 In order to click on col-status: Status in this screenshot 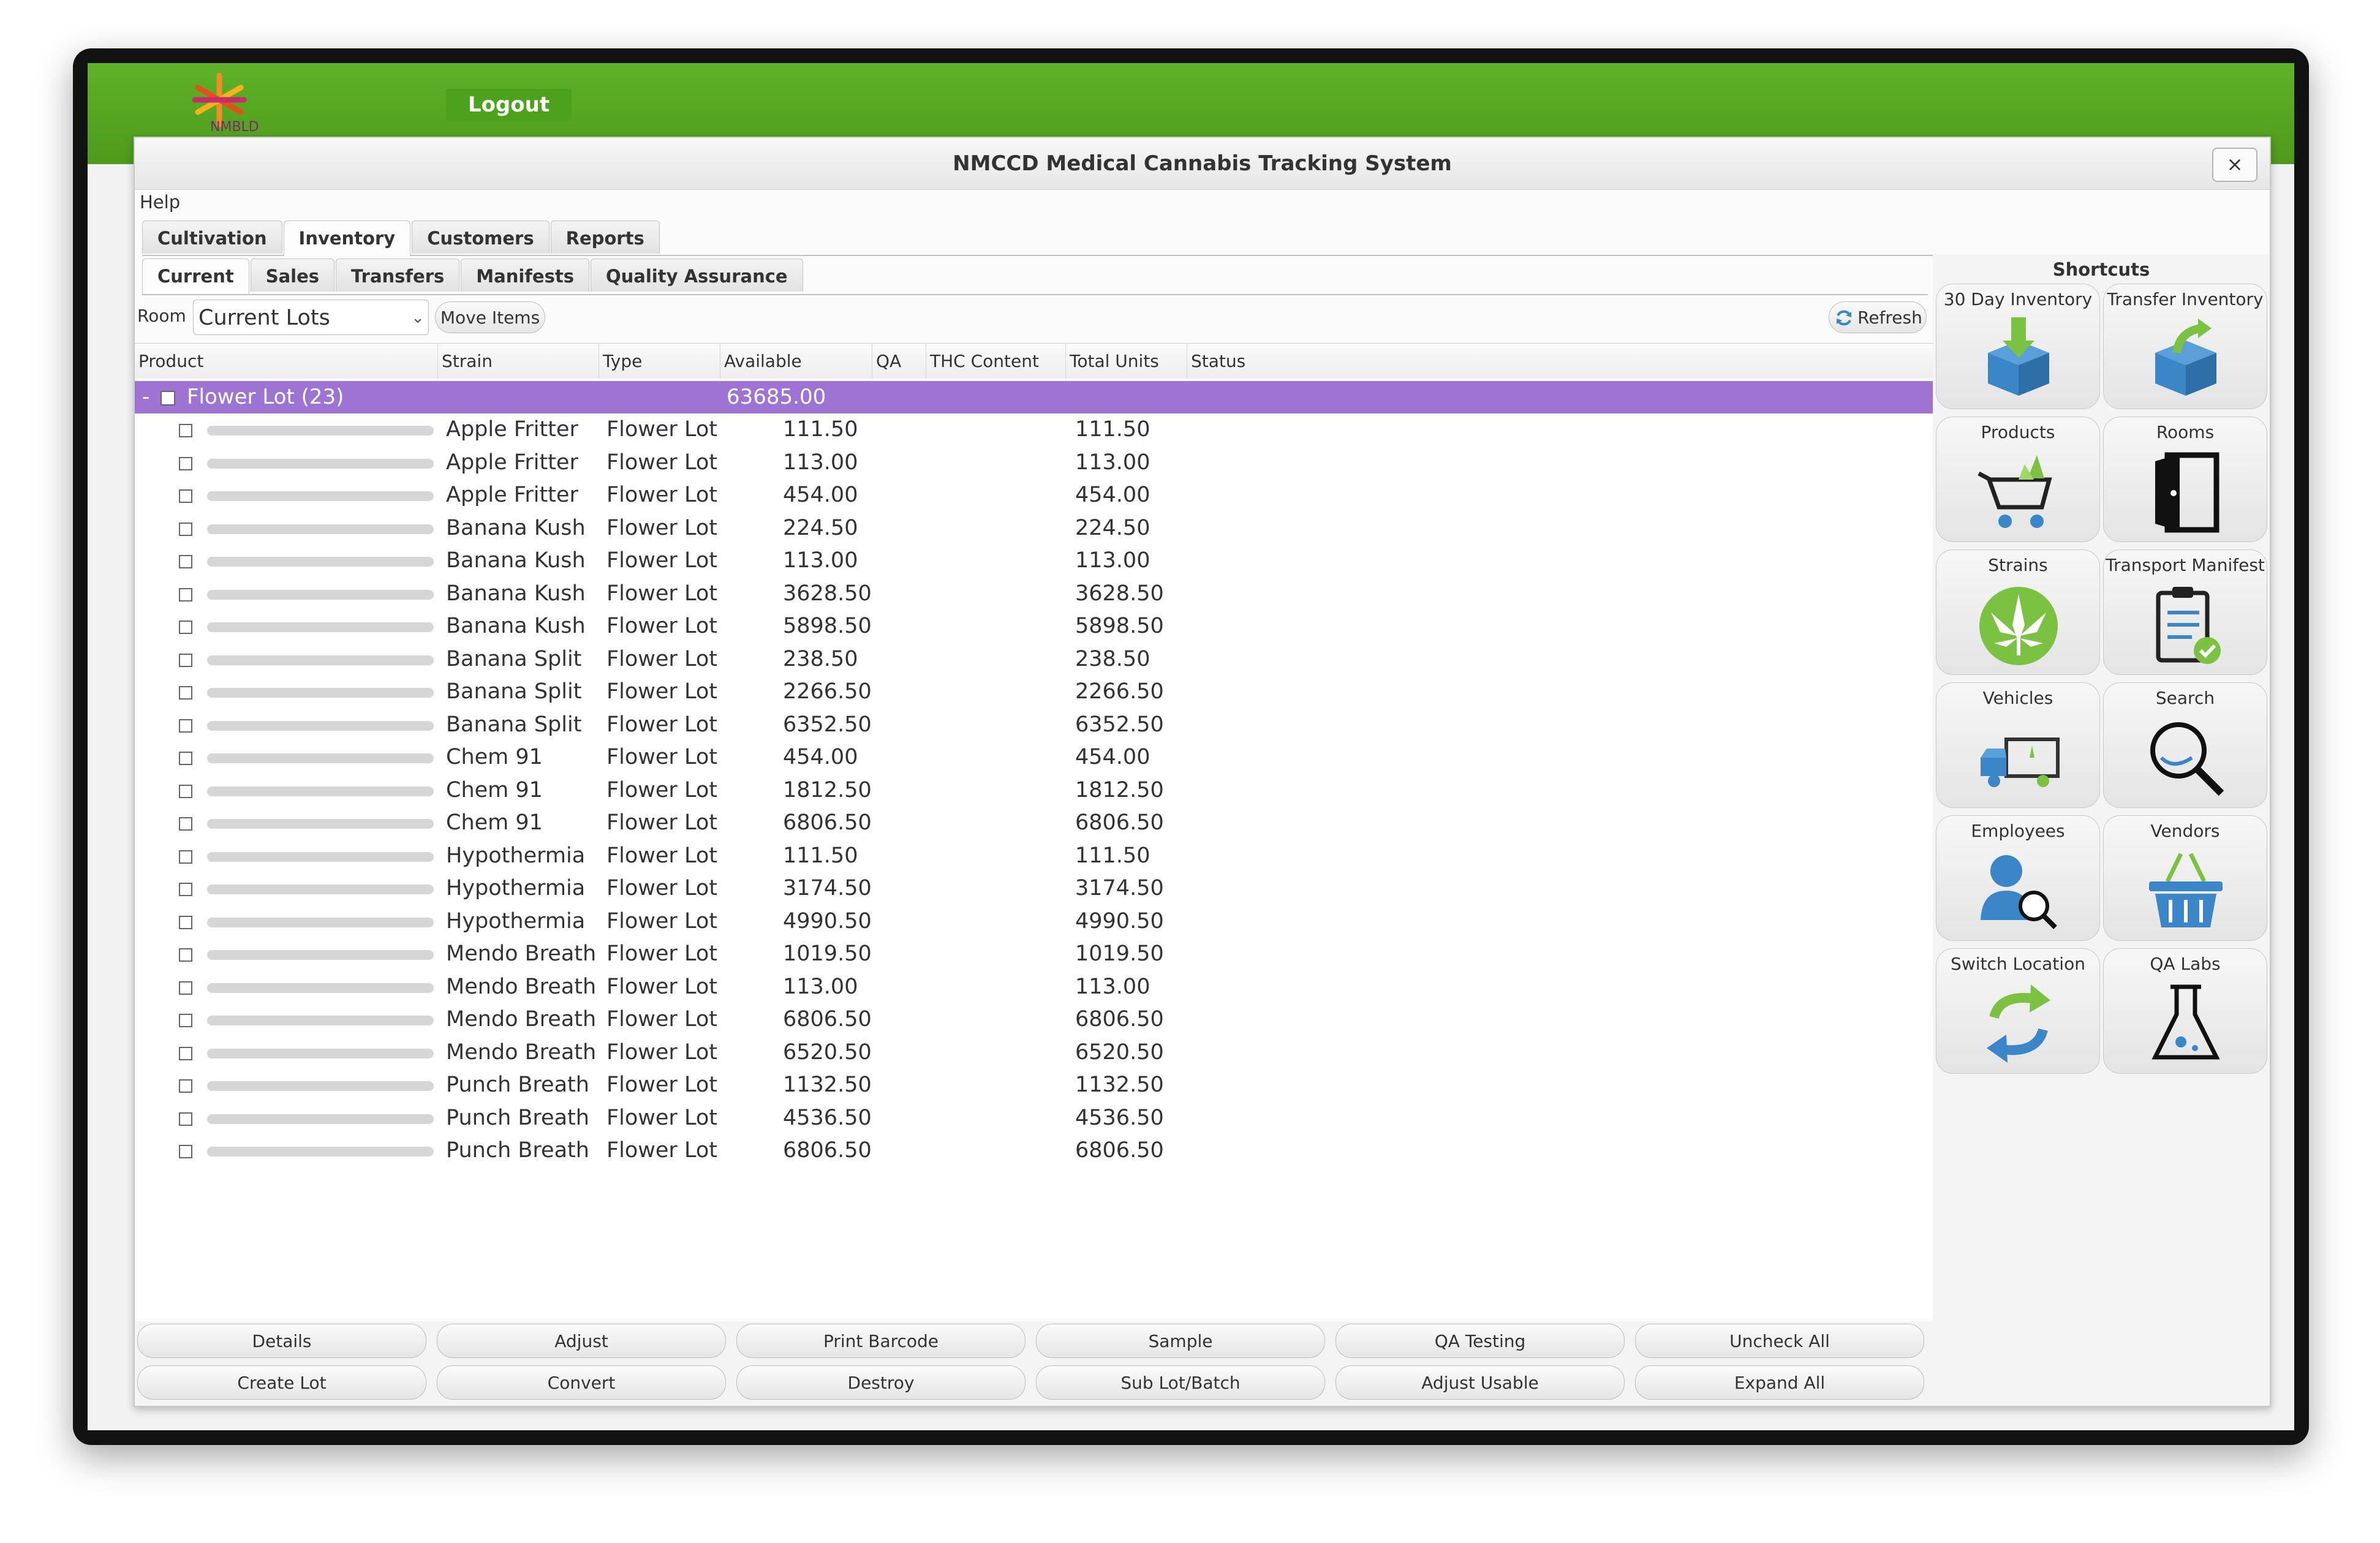, I will do `click(1560, 361)`.